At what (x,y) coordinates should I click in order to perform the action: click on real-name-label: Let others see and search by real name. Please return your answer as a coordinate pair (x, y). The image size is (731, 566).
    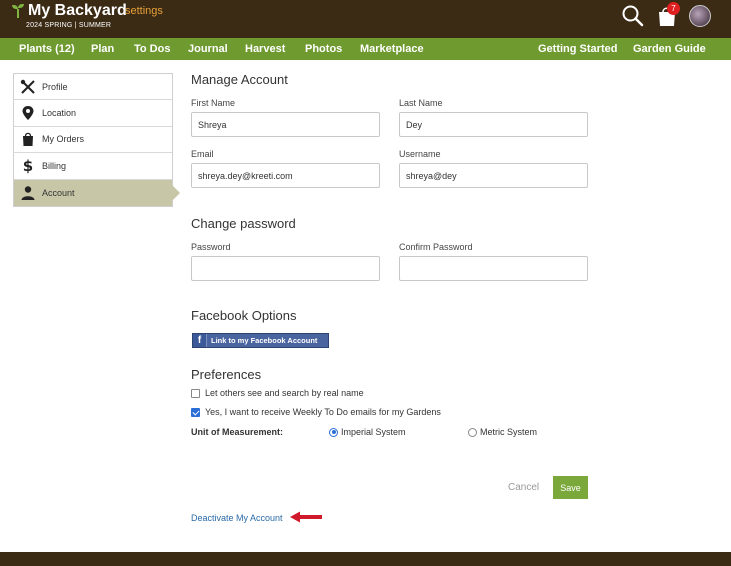
    Looking at the image, I should click on (284, 393).